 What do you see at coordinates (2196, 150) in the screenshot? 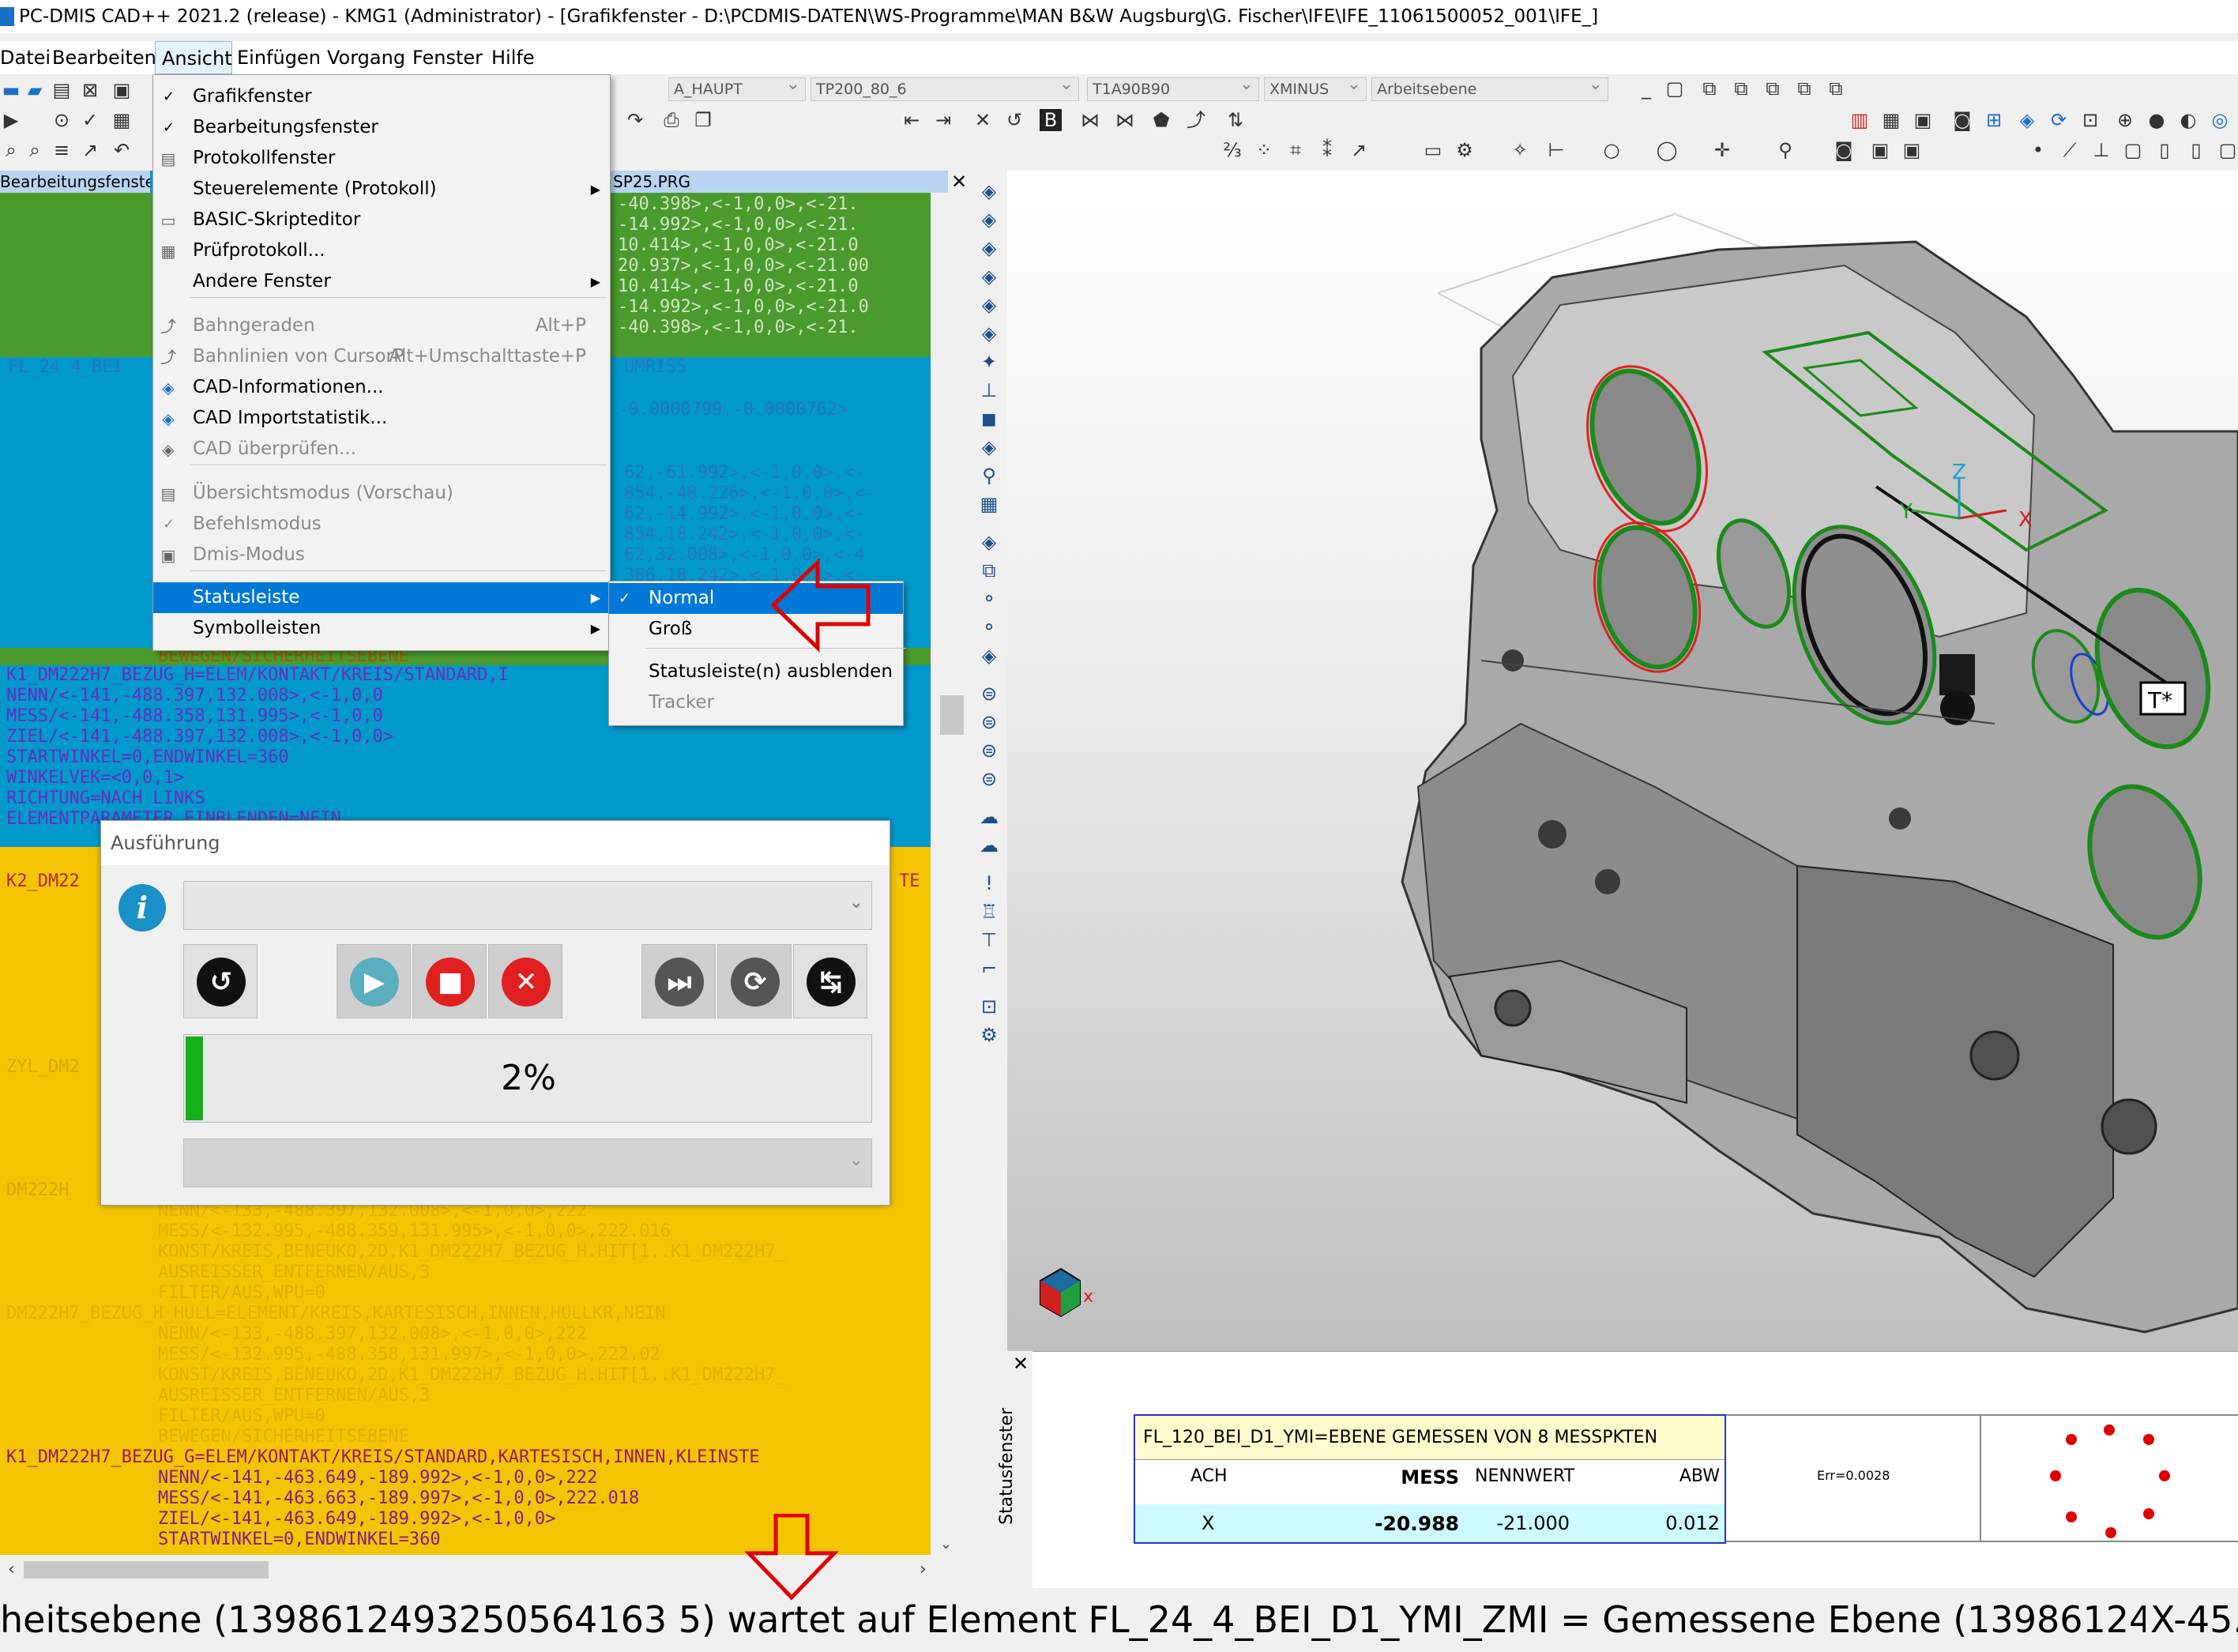
I see `box2-icon: ▯` at bounding box center [2196, 150].